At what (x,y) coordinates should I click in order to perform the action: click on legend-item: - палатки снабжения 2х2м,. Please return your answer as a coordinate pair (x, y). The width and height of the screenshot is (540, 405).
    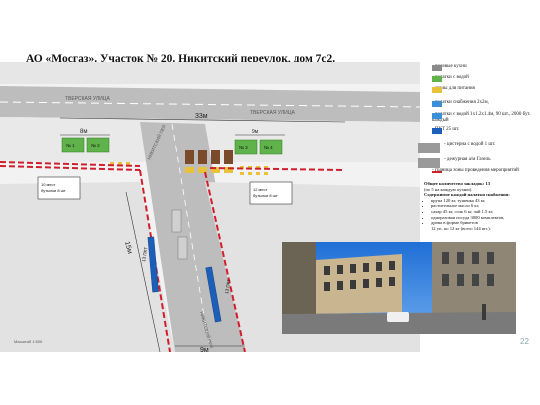
    Looking at the image, I should click on (460, 103).